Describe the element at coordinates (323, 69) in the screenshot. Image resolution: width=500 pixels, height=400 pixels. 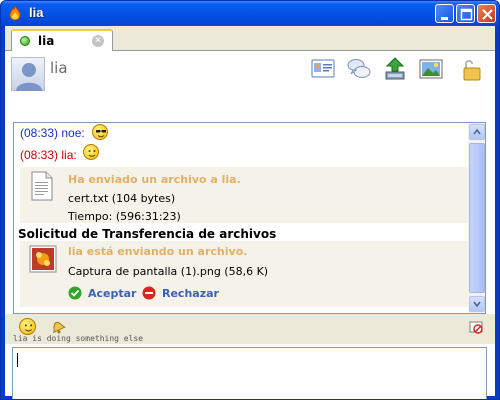
I see `contact-card-icon` at that location.